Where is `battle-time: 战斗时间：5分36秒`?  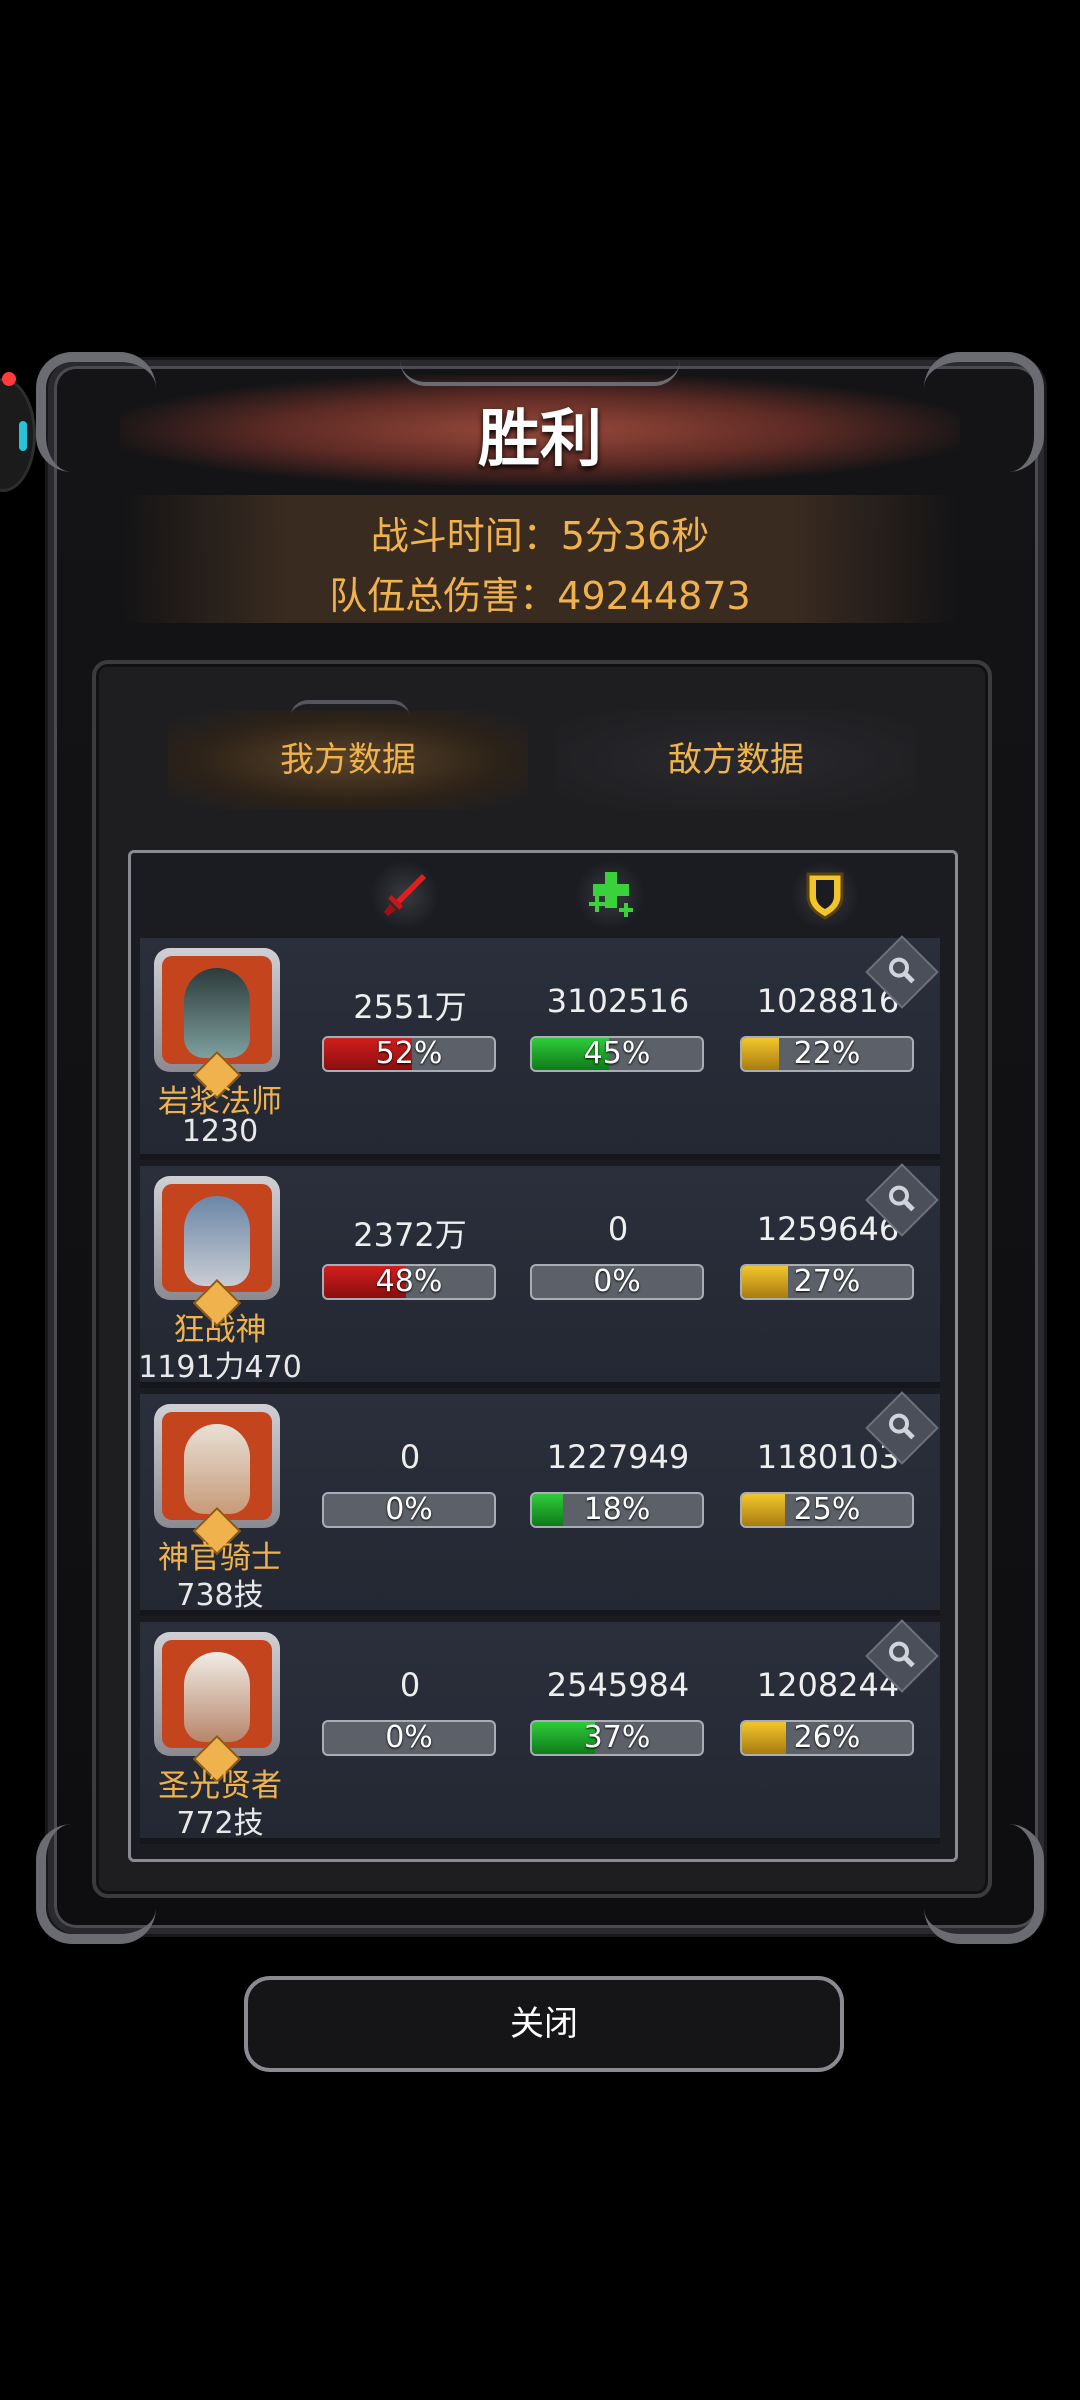 battle-time: 战斗时间：5分36秒 is located at coordinates (540, 536).